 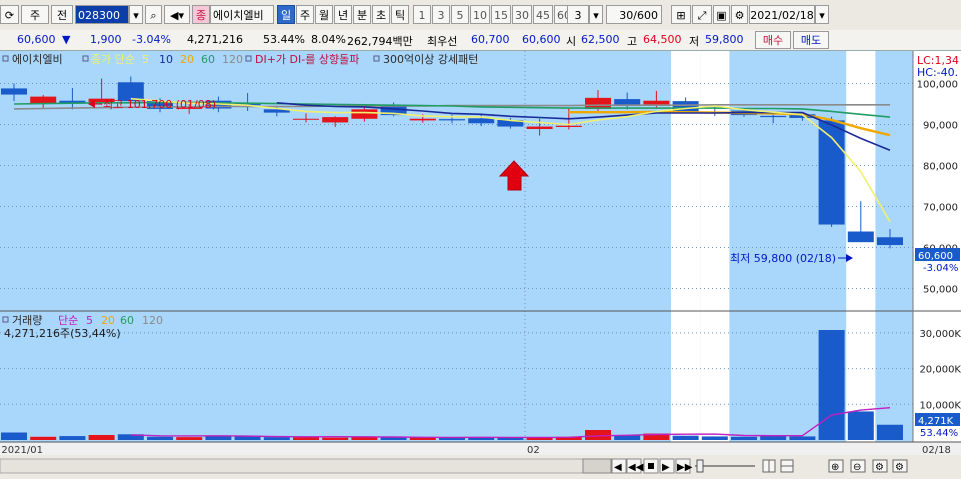 I want to click on stock-code-input: 028300, so click(x=102, y=14).